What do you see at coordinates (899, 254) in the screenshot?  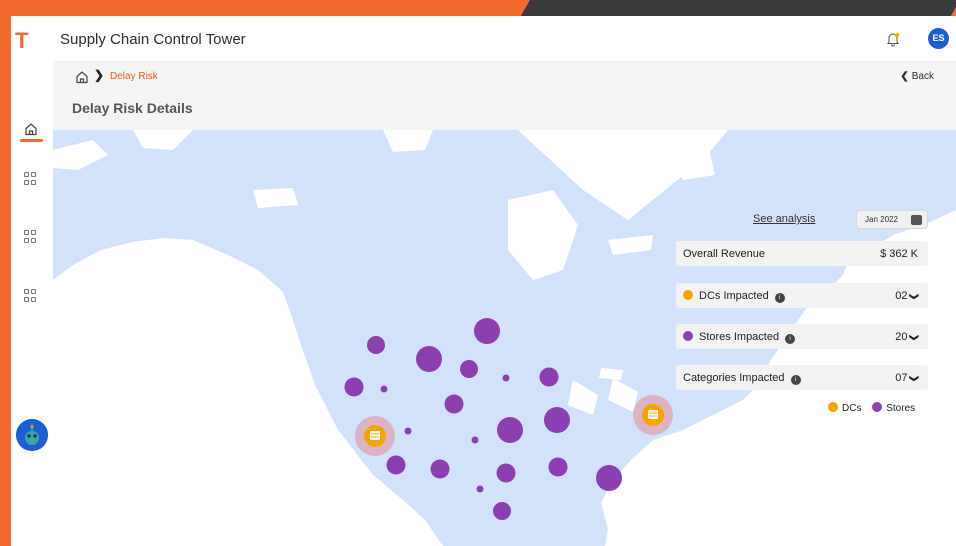 I see `kpi-value: $ 362 K` at bounding box center [899, 254].